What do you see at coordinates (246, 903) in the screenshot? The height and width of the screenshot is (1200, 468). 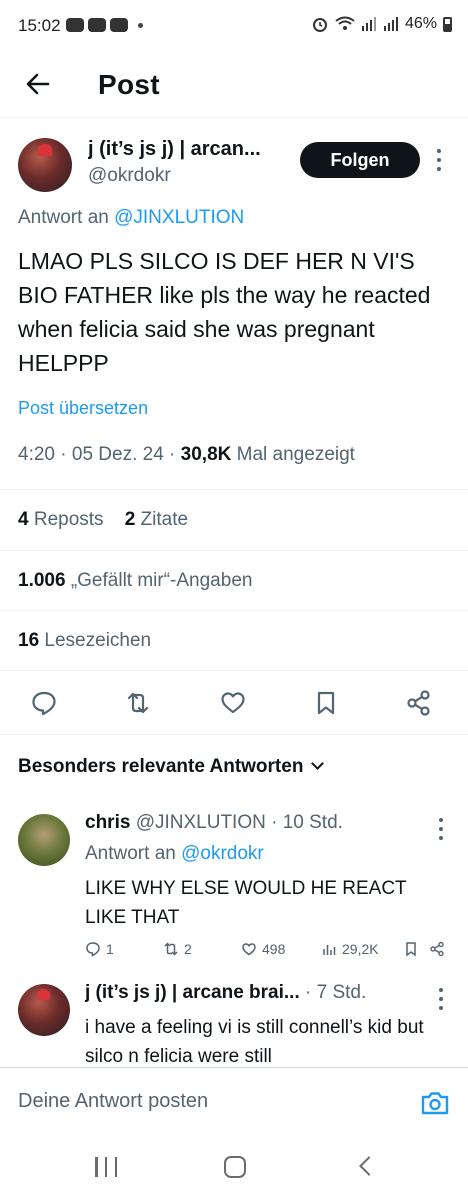 I see `reply-text: LIKE WHY ELSE WOULD HE REACT LIKE THAT` at bounding box center [246, 903].